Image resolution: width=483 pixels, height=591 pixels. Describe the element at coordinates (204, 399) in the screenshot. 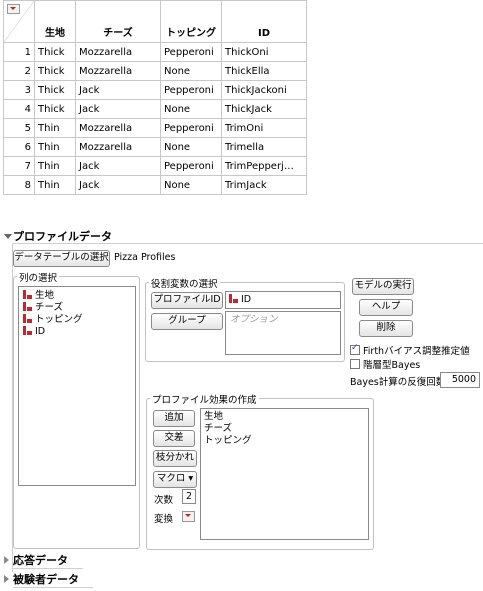

I see `effects-group-label: プロファイル効果の作成` at that location.